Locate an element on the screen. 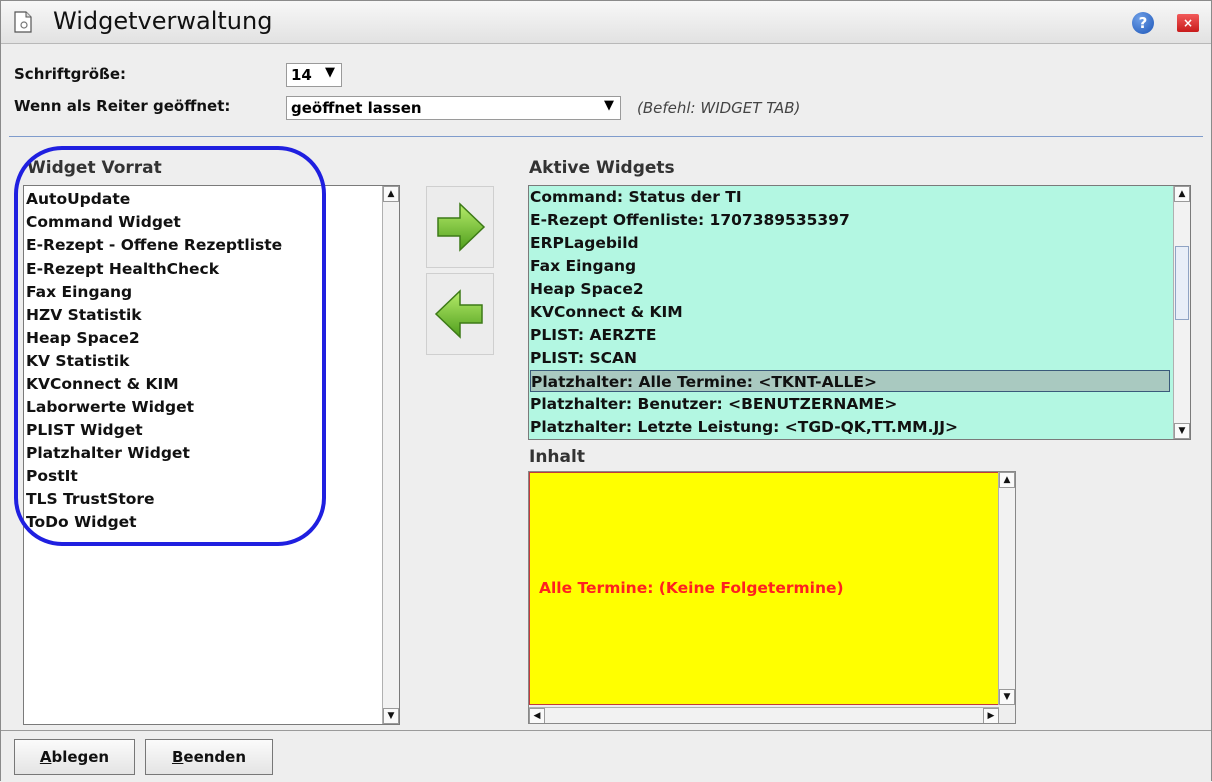 The image size is (1212, 782). list-item: PLIST Widget is located at coordinates (84, 430).